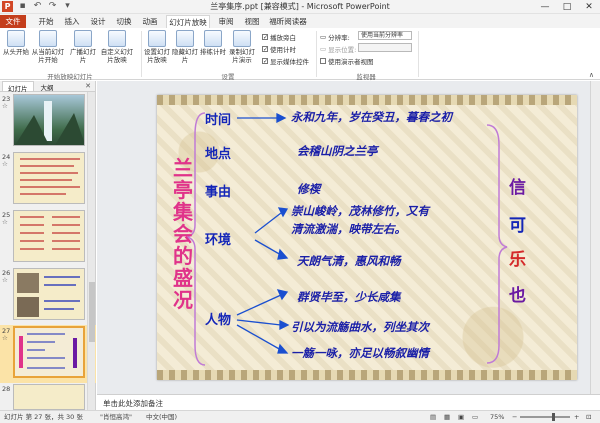  I want to click on monitor-icon: ▭, so click(323, 37).